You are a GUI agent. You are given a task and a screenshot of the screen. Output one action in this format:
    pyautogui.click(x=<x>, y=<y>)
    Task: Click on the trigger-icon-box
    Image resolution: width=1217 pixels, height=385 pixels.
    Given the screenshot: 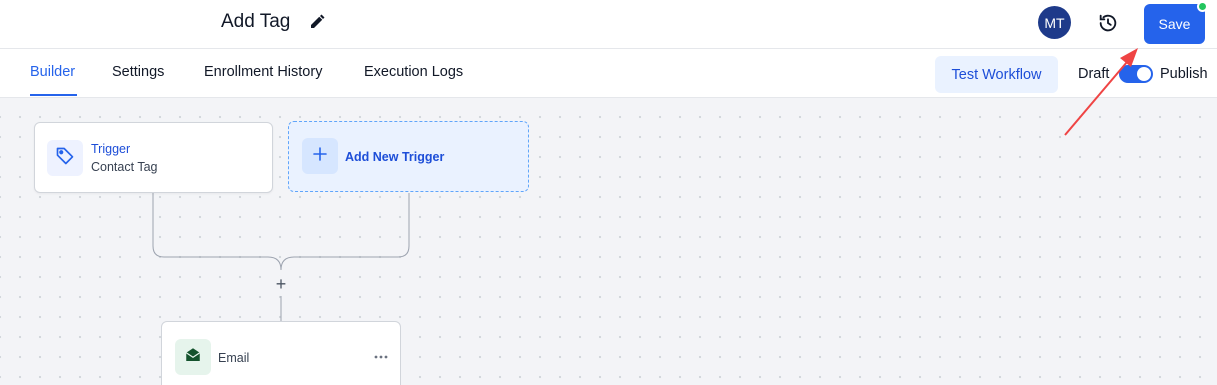 What is the action you would take?
    pyautogui.click(x=65, y=158)
    